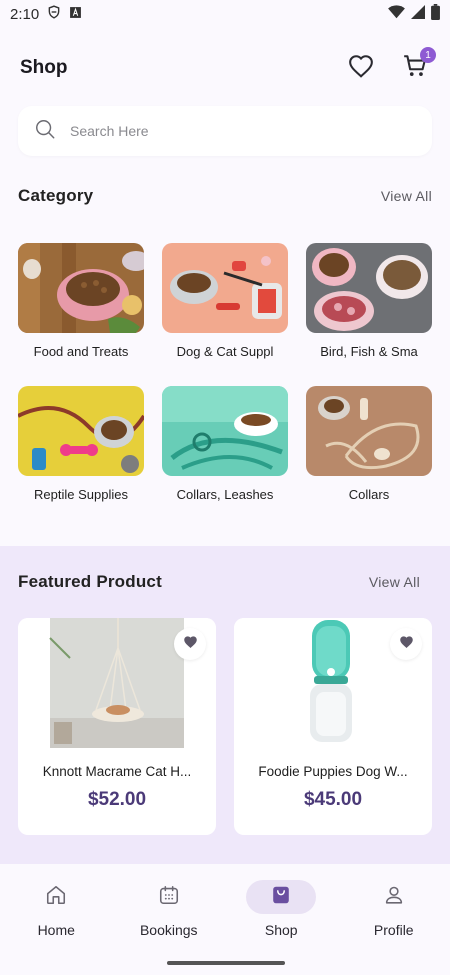 The image size is (450, 975). I want to click on category-card-reptile-supplies: Reptile Supplies, so click(81, 449).